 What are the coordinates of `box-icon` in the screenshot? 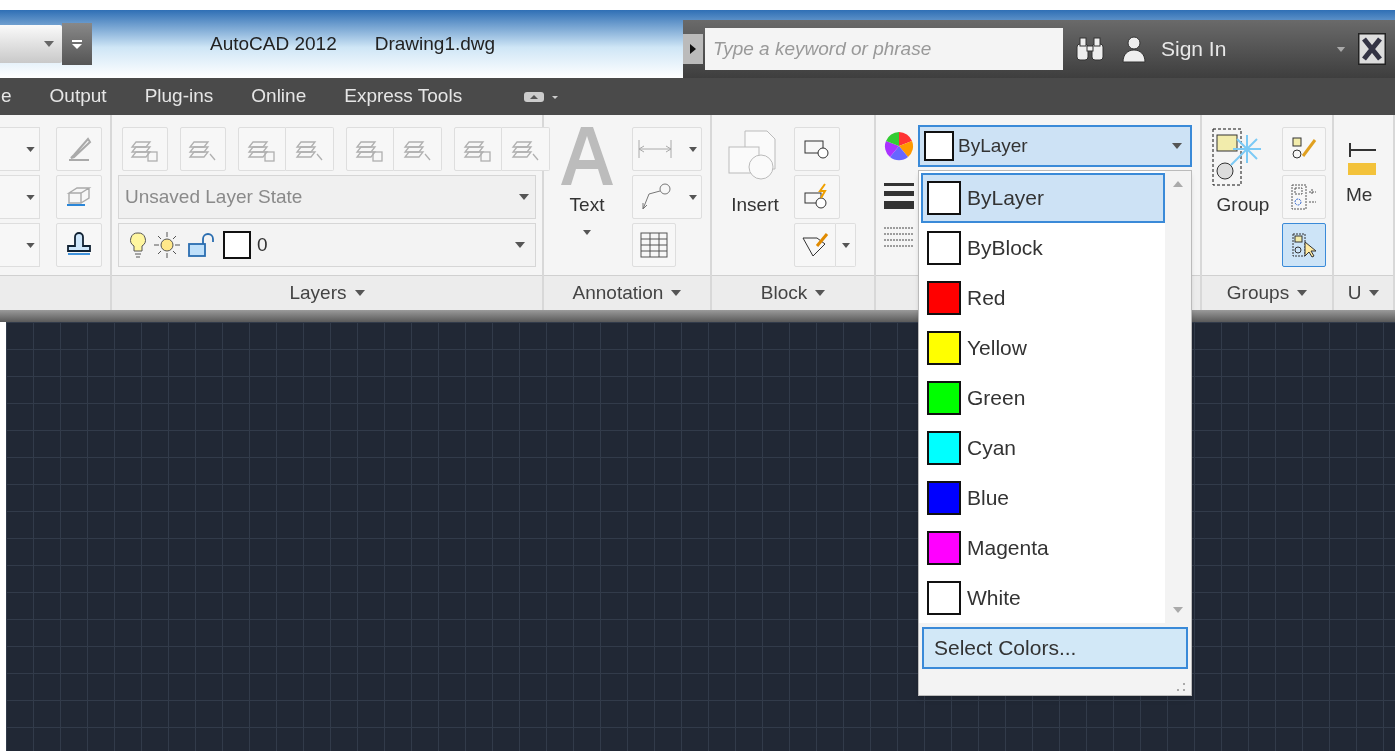 It's located at (79, 197).